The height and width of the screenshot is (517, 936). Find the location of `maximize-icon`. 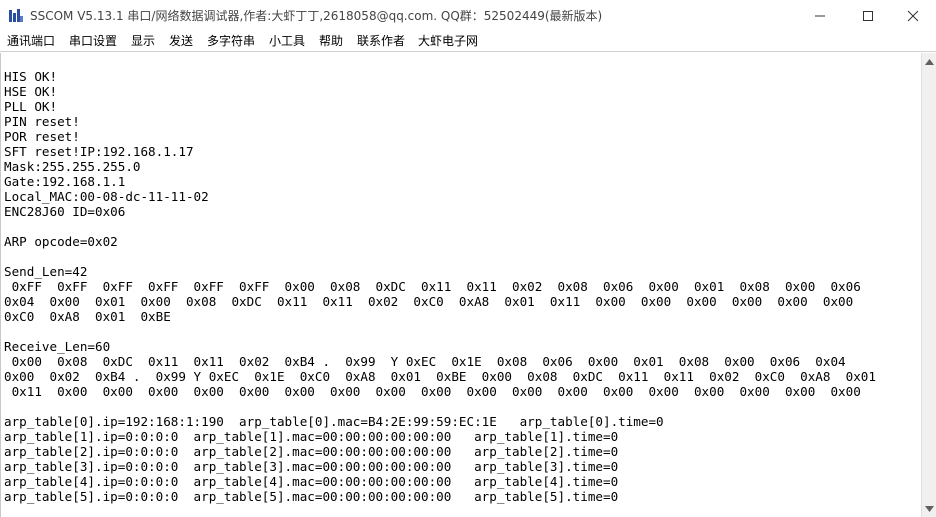

maximize-icon is located at coordinates (868, 15).